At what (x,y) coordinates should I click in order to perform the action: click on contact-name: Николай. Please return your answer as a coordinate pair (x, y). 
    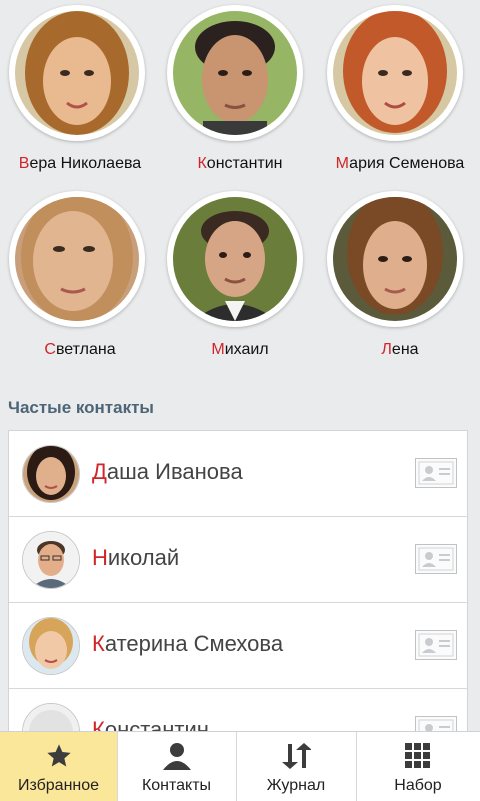
    Looking at the image, I should click on (136, 557).